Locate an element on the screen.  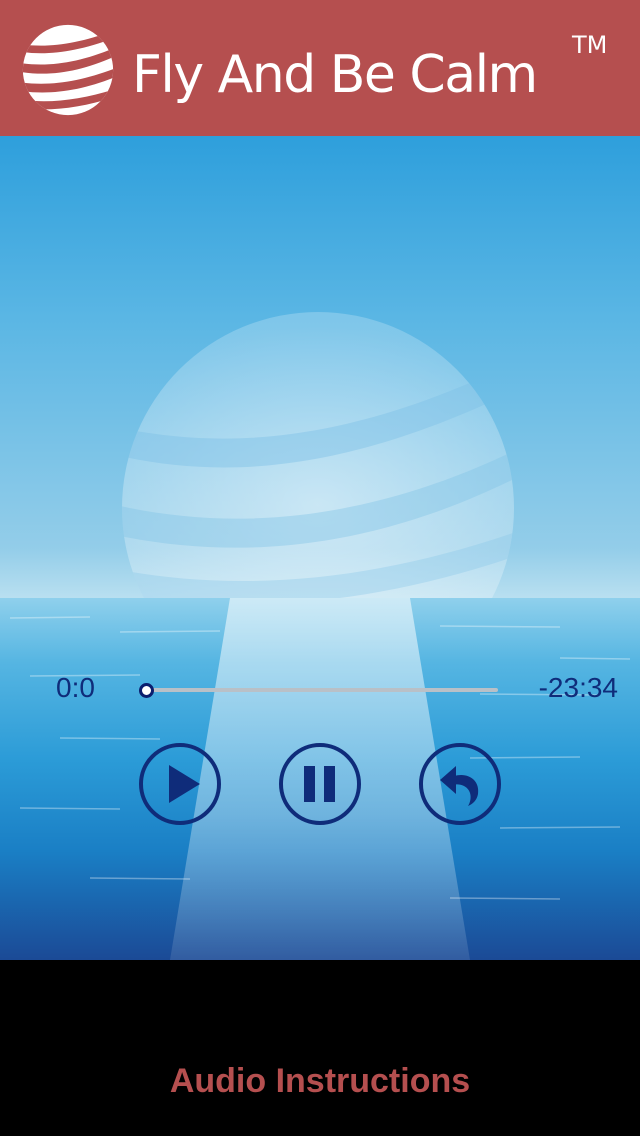
audio-instructions-link: Audio Instructions is located at coordinates (320, 1081).